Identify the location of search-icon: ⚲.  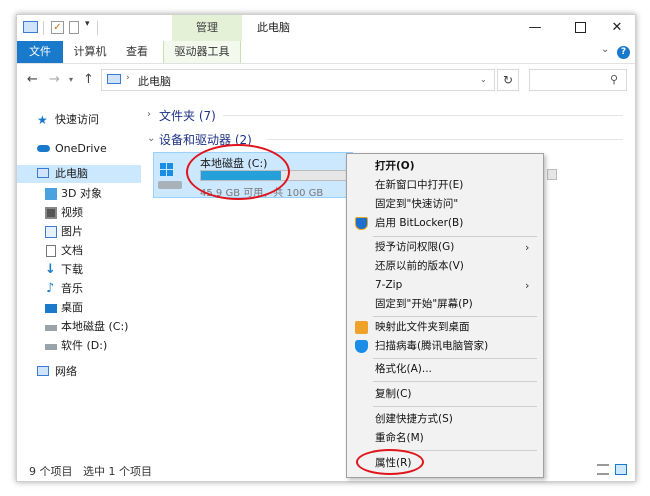
(614, 79).